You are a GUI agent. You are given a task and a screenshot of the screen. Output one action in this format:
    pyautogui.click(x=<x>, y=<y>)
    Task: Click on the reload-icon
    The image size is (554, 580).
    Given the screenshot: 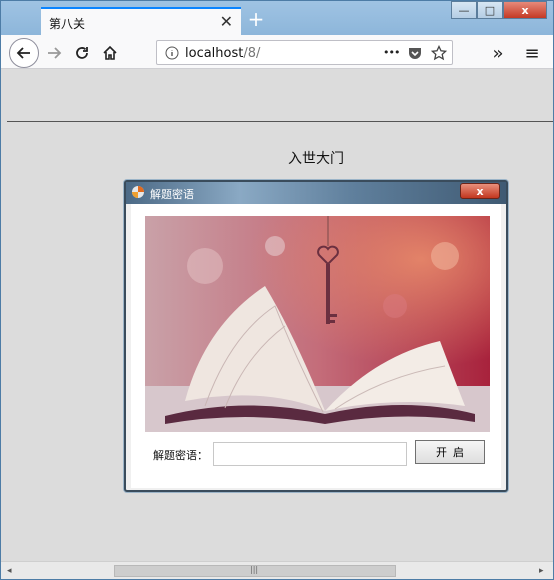 What is the action you would take?
    pyautogui.click(x=82, y=53)
    